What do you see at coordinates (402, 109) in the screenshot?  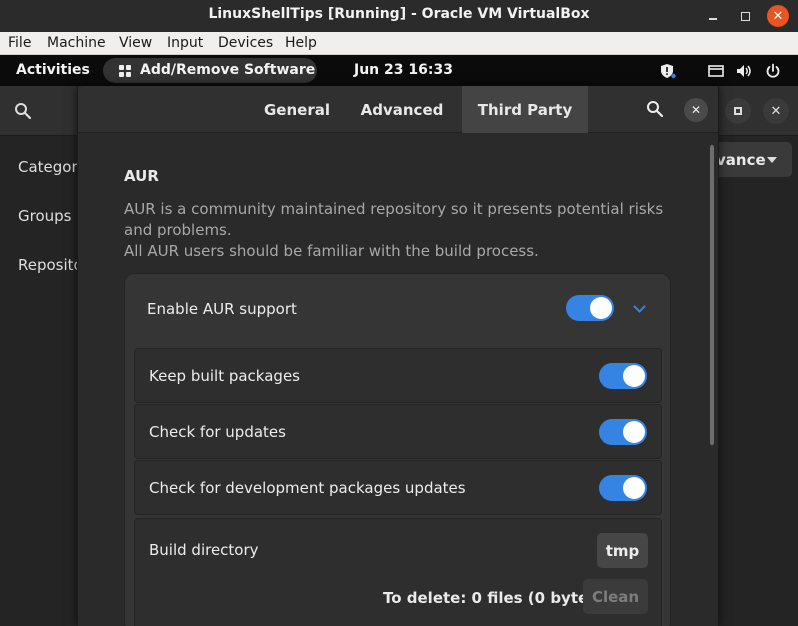 I see `tab-advanced: Advanced` at bounding box center [402, 109].